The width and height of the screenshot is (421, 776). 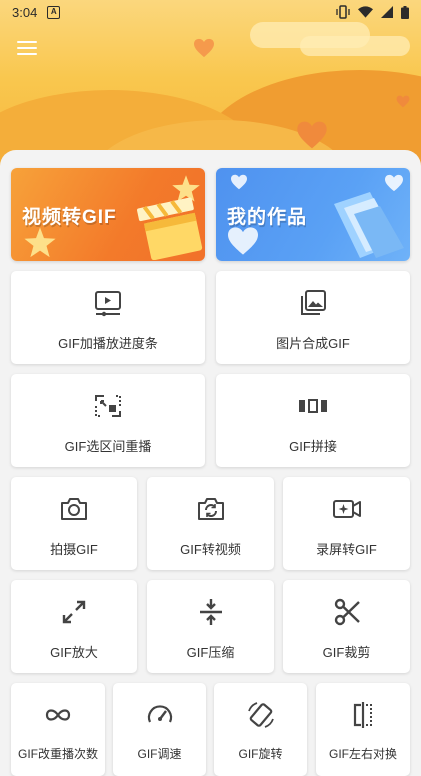 I want to click on tool-label: 录屏转GIF, so click(x=346, y=549).